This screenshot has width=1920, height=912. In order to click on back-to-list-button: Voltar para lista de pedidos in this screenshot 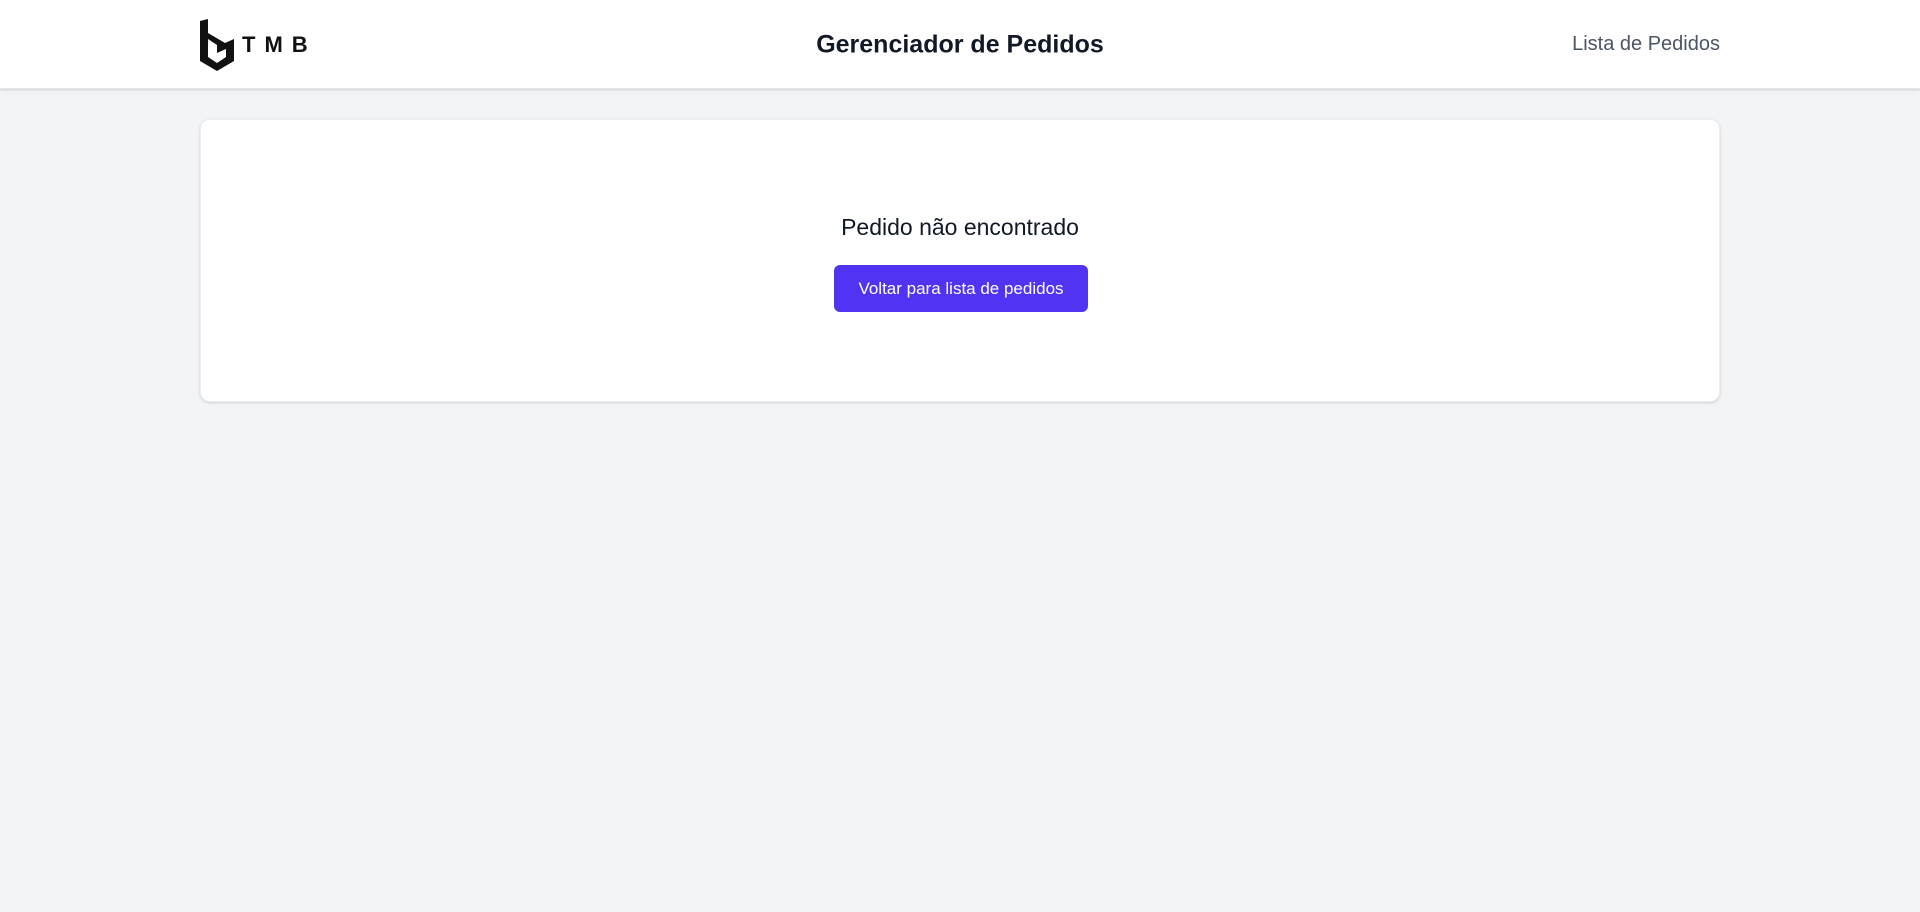, I will do `click(961, 288)`.